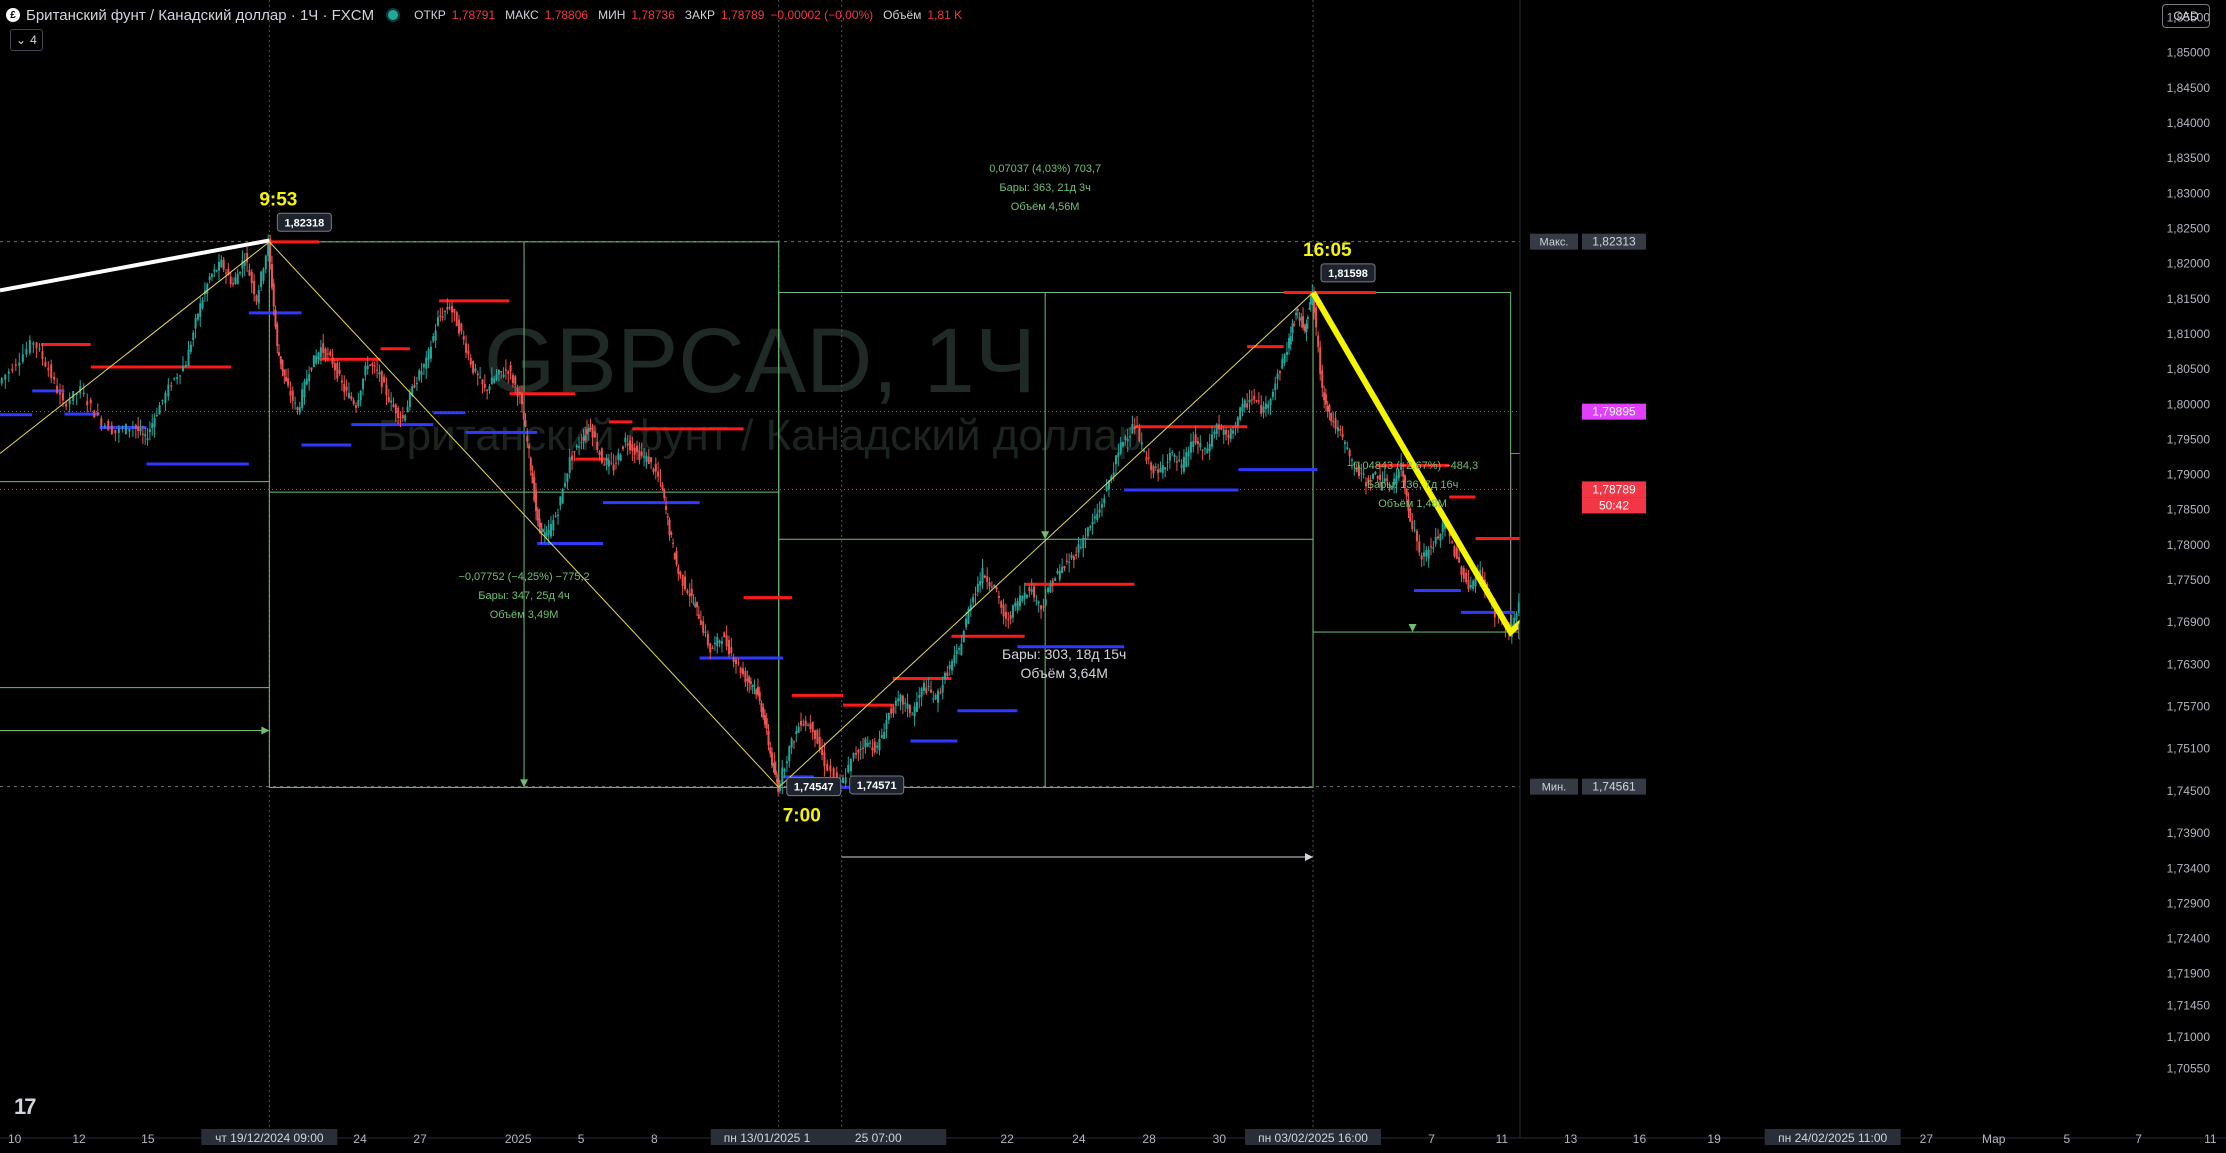 This screenshot has height=1153, width=2226. What do you see at coordinates (1927, 1139) in the screenshot?
I see `time-tick-label: 27` at bounding box center [1927, 1139].